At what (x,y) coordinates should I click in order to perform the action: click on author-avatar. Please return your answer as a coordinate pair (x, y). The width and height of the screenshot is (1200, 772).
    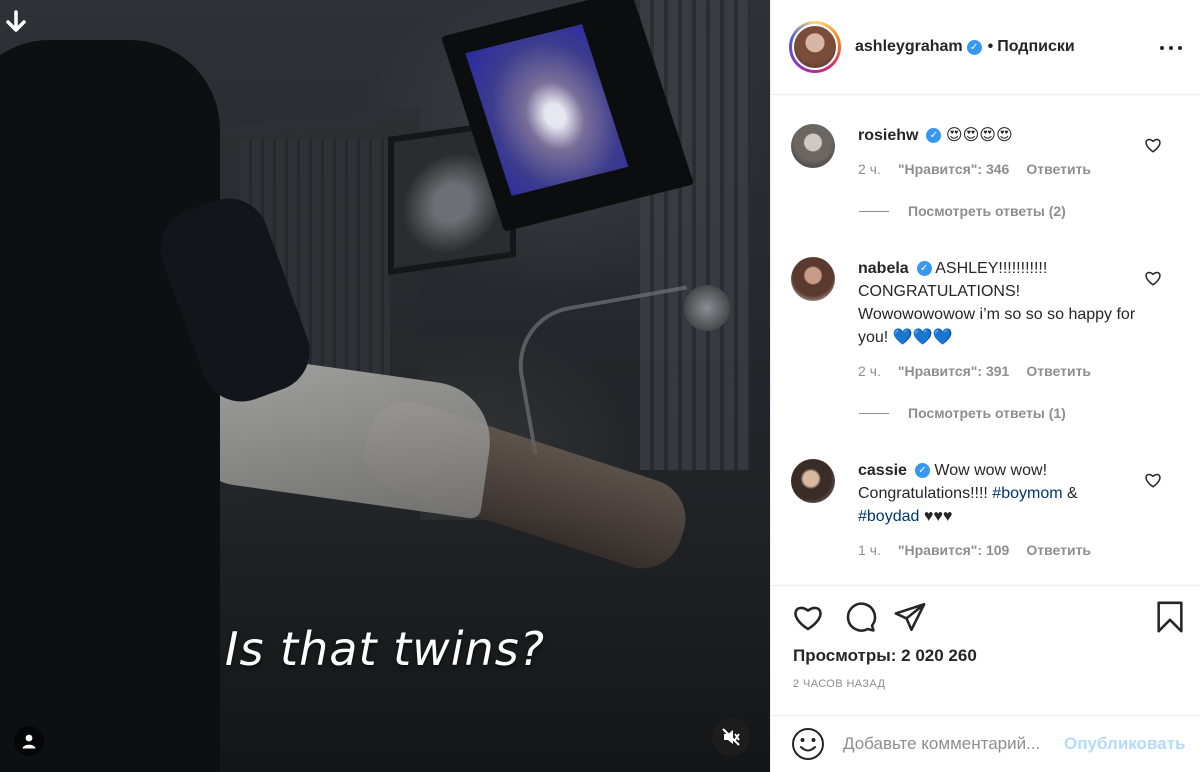
    Looking at the image, I should click on (815, 47).